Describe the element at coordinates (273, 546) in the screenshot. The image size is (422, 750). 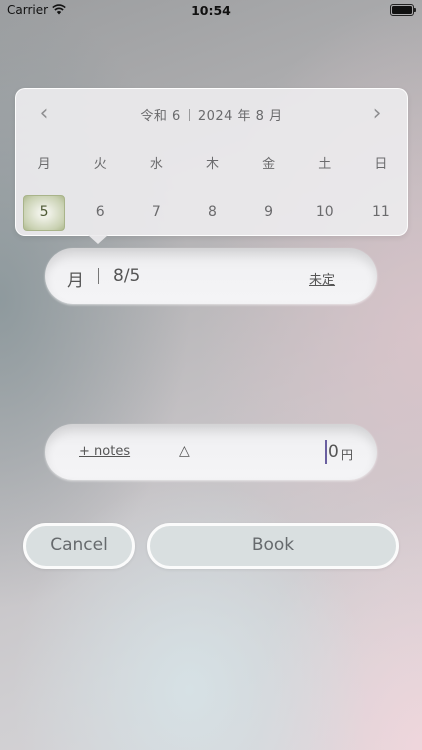
I see `book-button: Book` at that location.